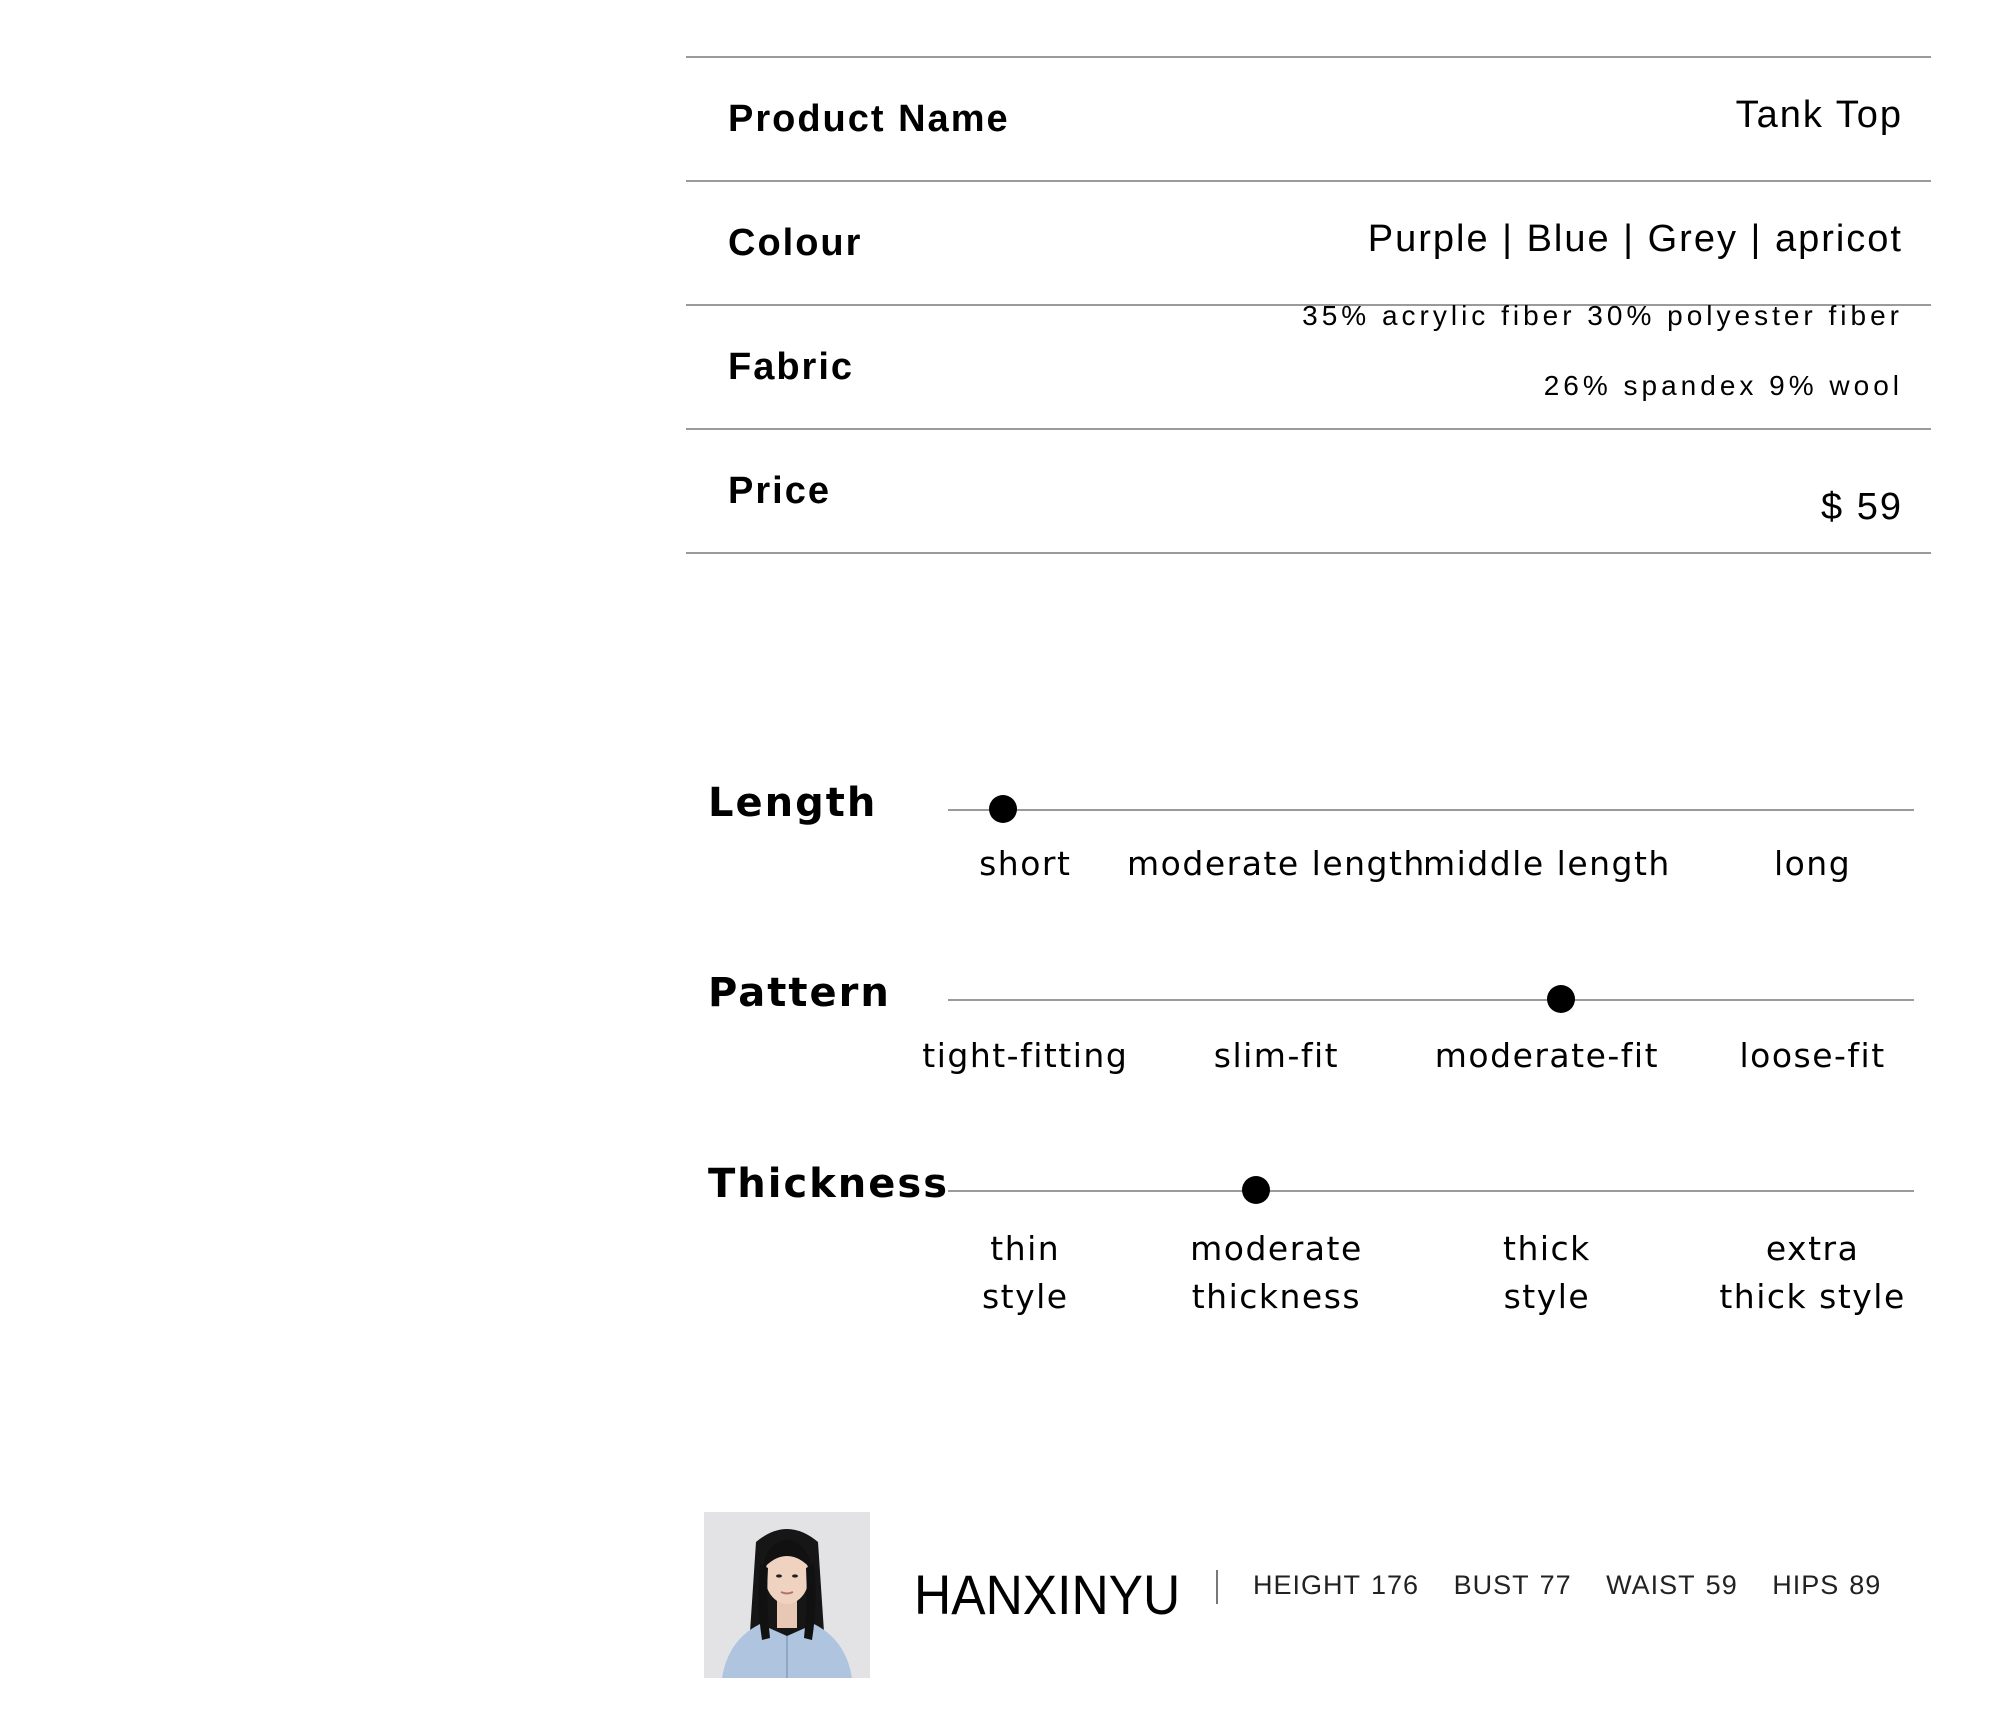 This screenshot has height=1732, width=2000. What do you see at coordinates (1812, 1296) in the screenshot?
I see `thickness-option-extra-line2: thick style` at bounding box center [1812, 1296].